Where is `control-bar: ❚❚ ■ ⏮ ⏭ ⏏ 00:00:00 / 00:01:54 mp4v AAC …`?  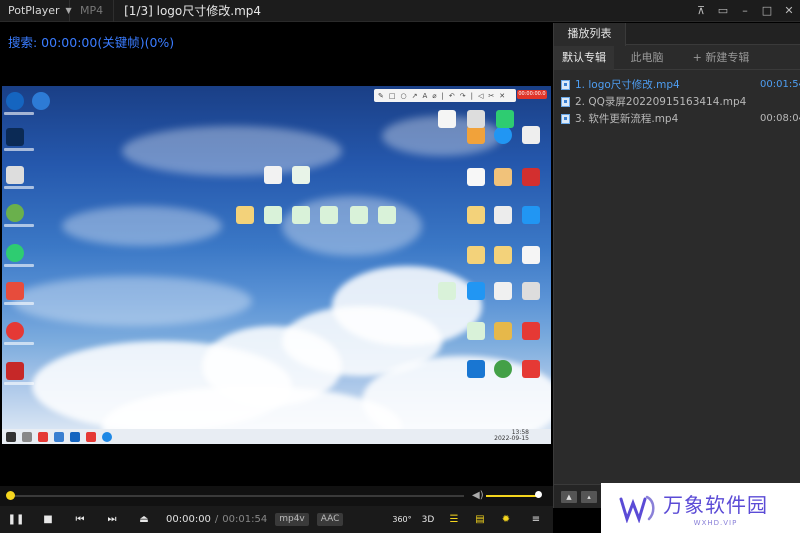 control-bar: ❚❚ ■ ⏮ ⏭ ⏏ 00:00:00 / 00:01:54 mp4v AAC … is located at coordinates (276, 519).